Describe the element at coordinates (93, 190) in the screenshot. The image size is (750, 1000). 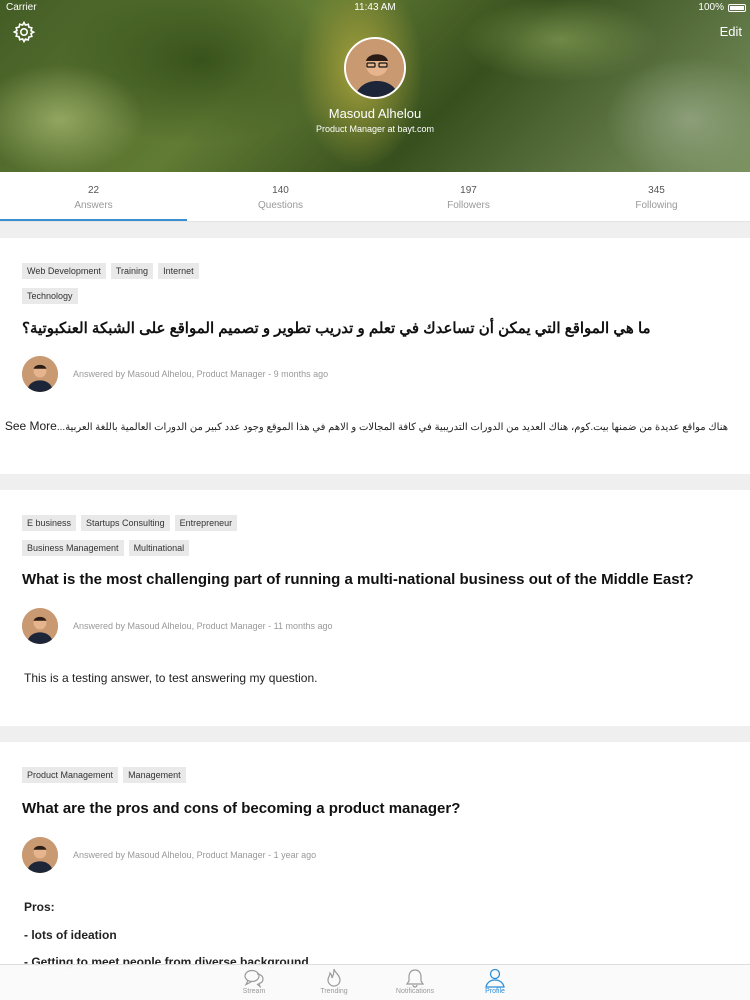
I see `stat-value: 22` at that location.